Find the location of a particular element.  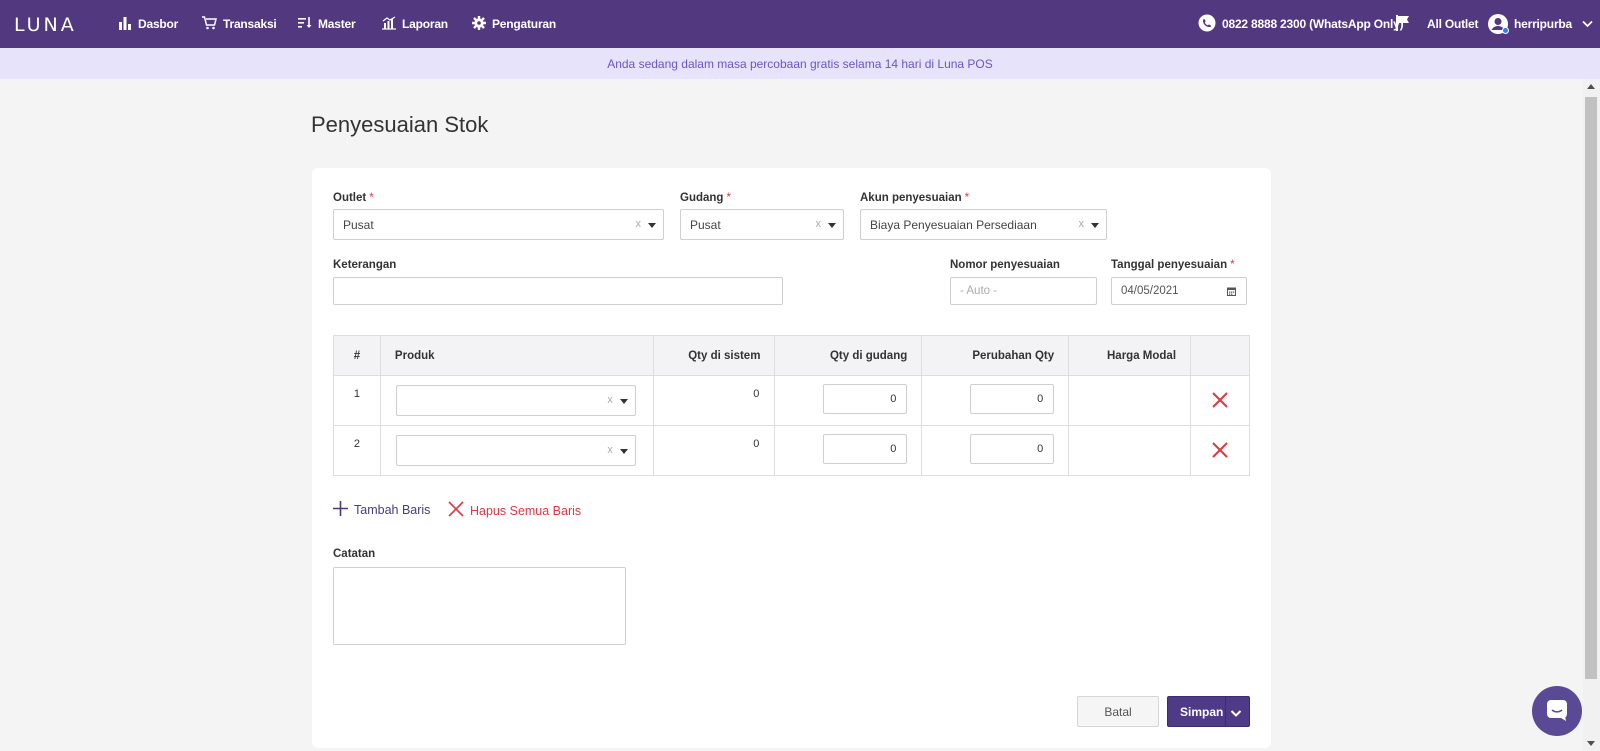

catatan-label: Catatan is located at coordinates (354, 554).